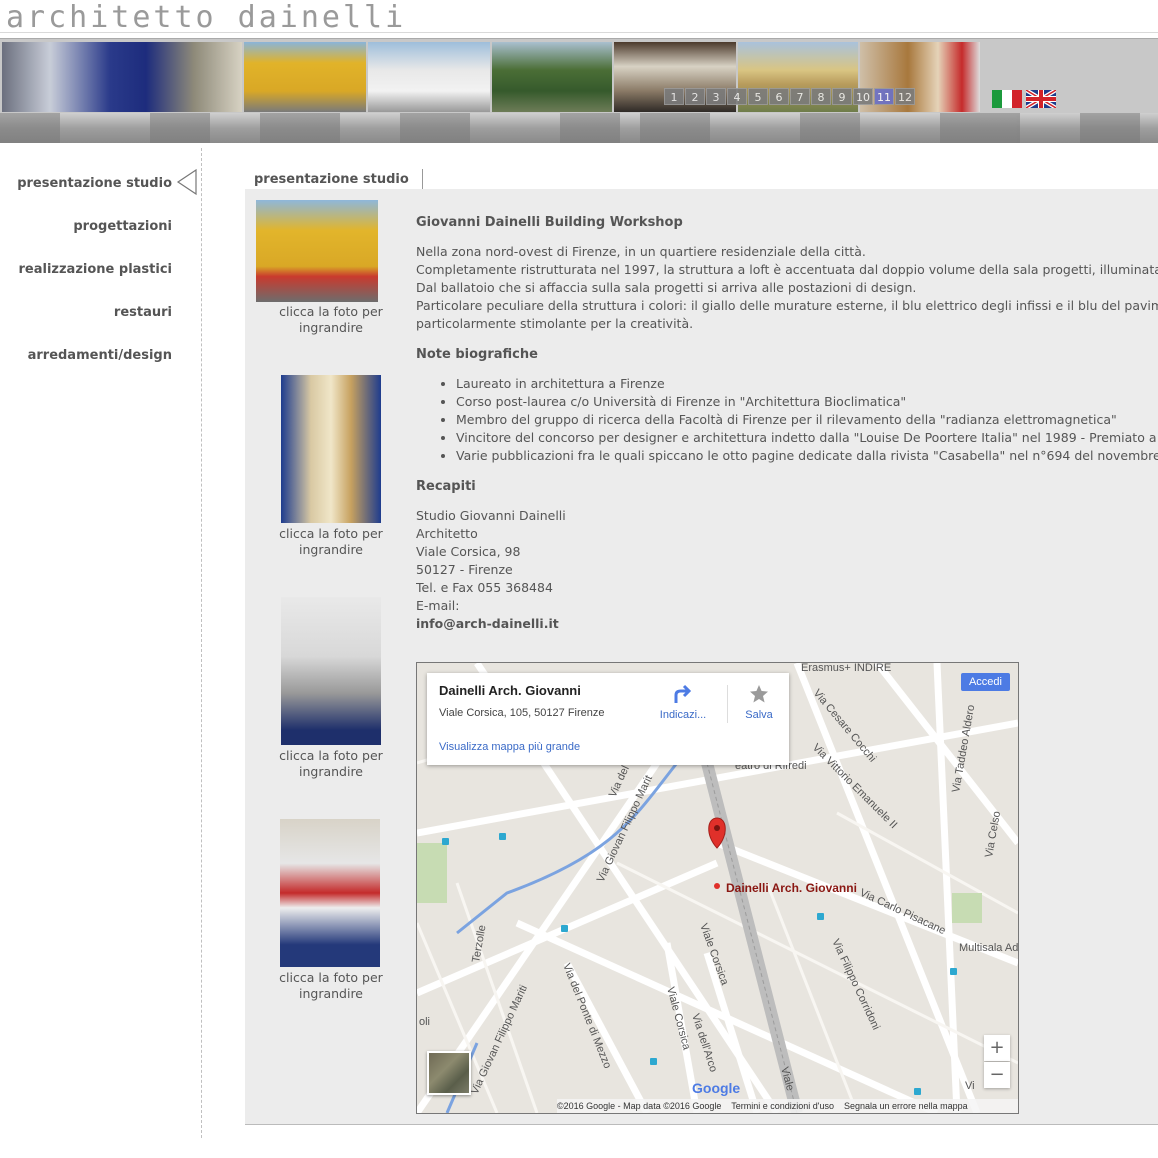 This screenshot has height=1158, width=1158. I want to click on header-photo-garden, so click(552, 77).